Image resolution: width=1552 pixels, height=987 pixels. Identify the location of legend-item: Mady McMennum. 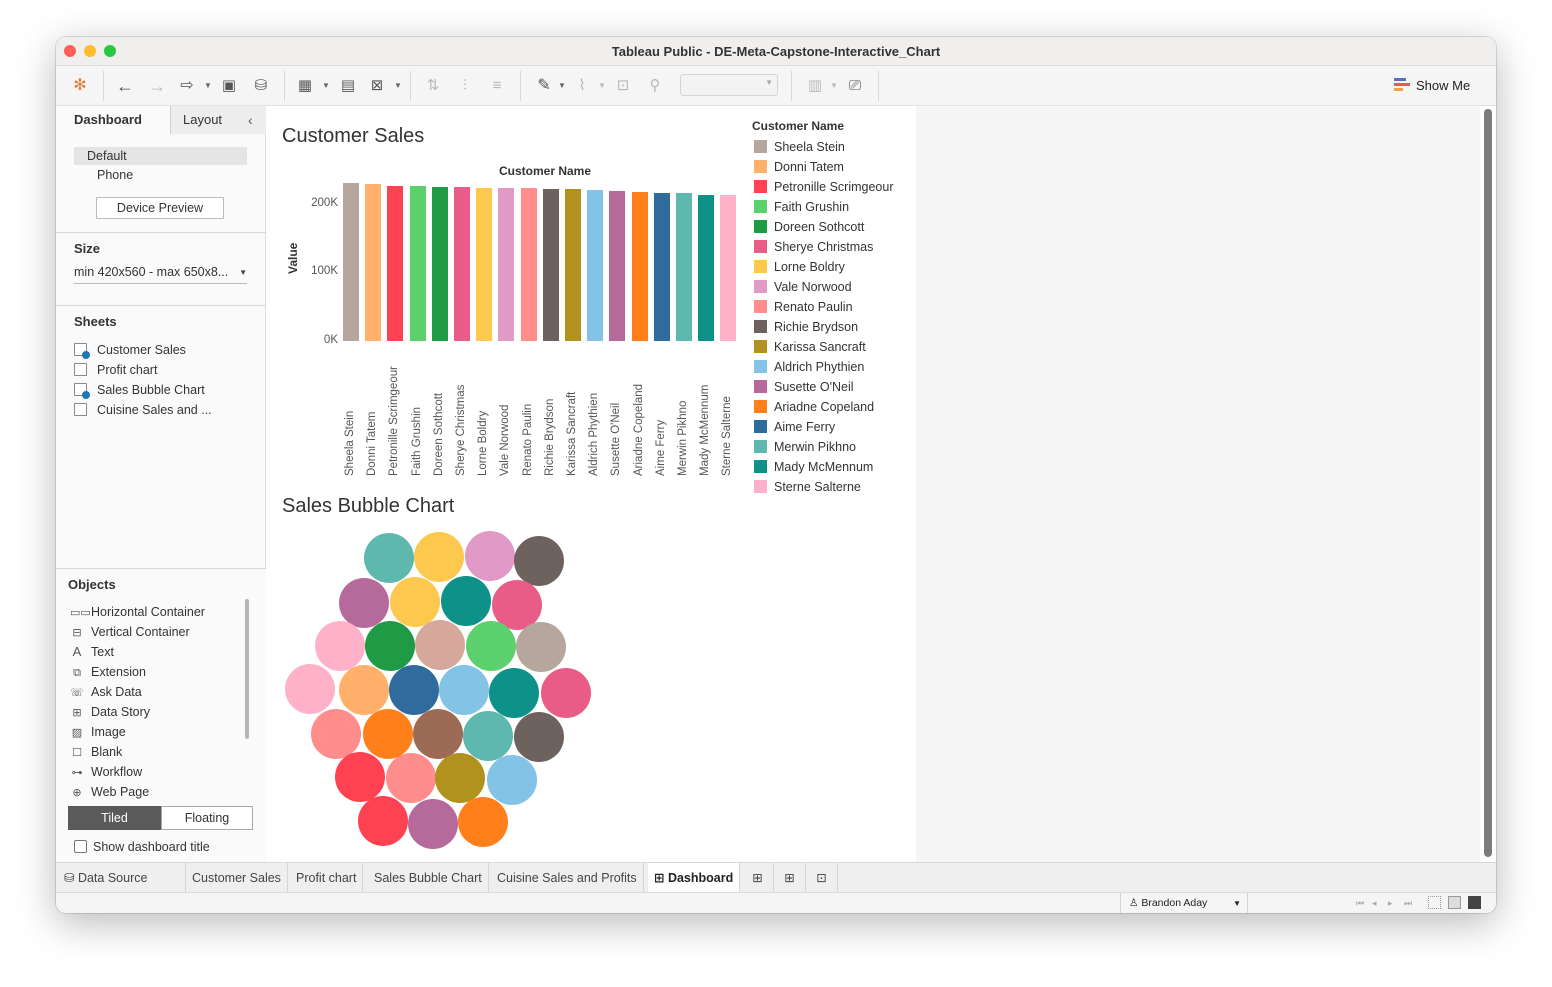
(813, 467).